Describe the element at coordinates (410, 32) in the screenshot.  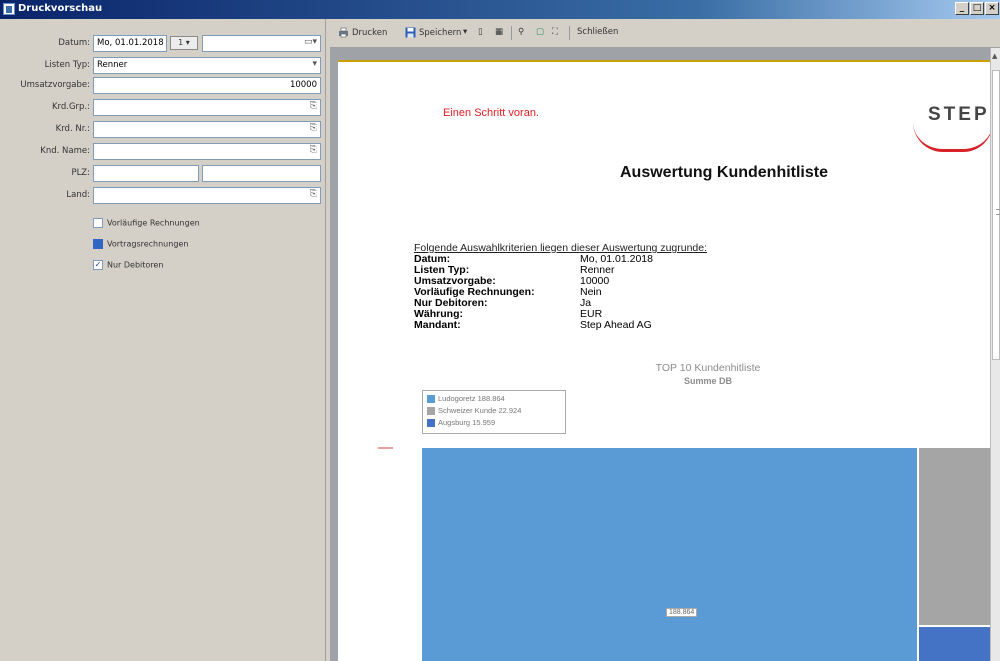
I see `floppy-disk-icon` at that location.